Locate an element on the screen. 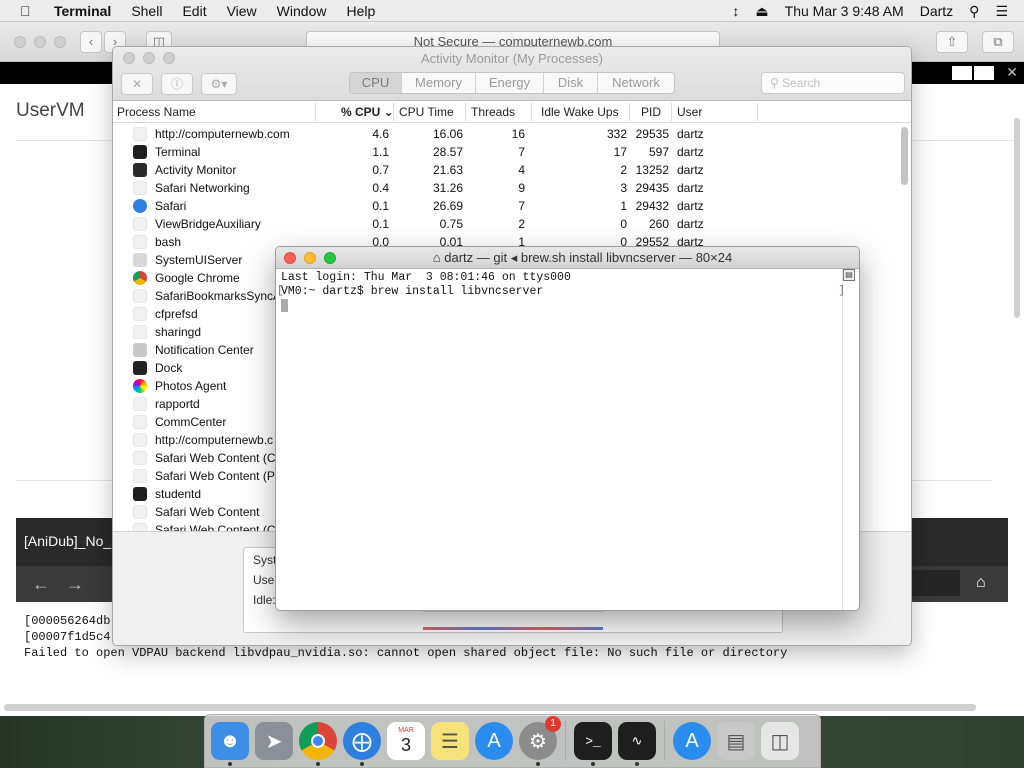 This screenshot has width=1024, height=768. gear-icon: ⚙▾ is located at coordinates (219, 84).